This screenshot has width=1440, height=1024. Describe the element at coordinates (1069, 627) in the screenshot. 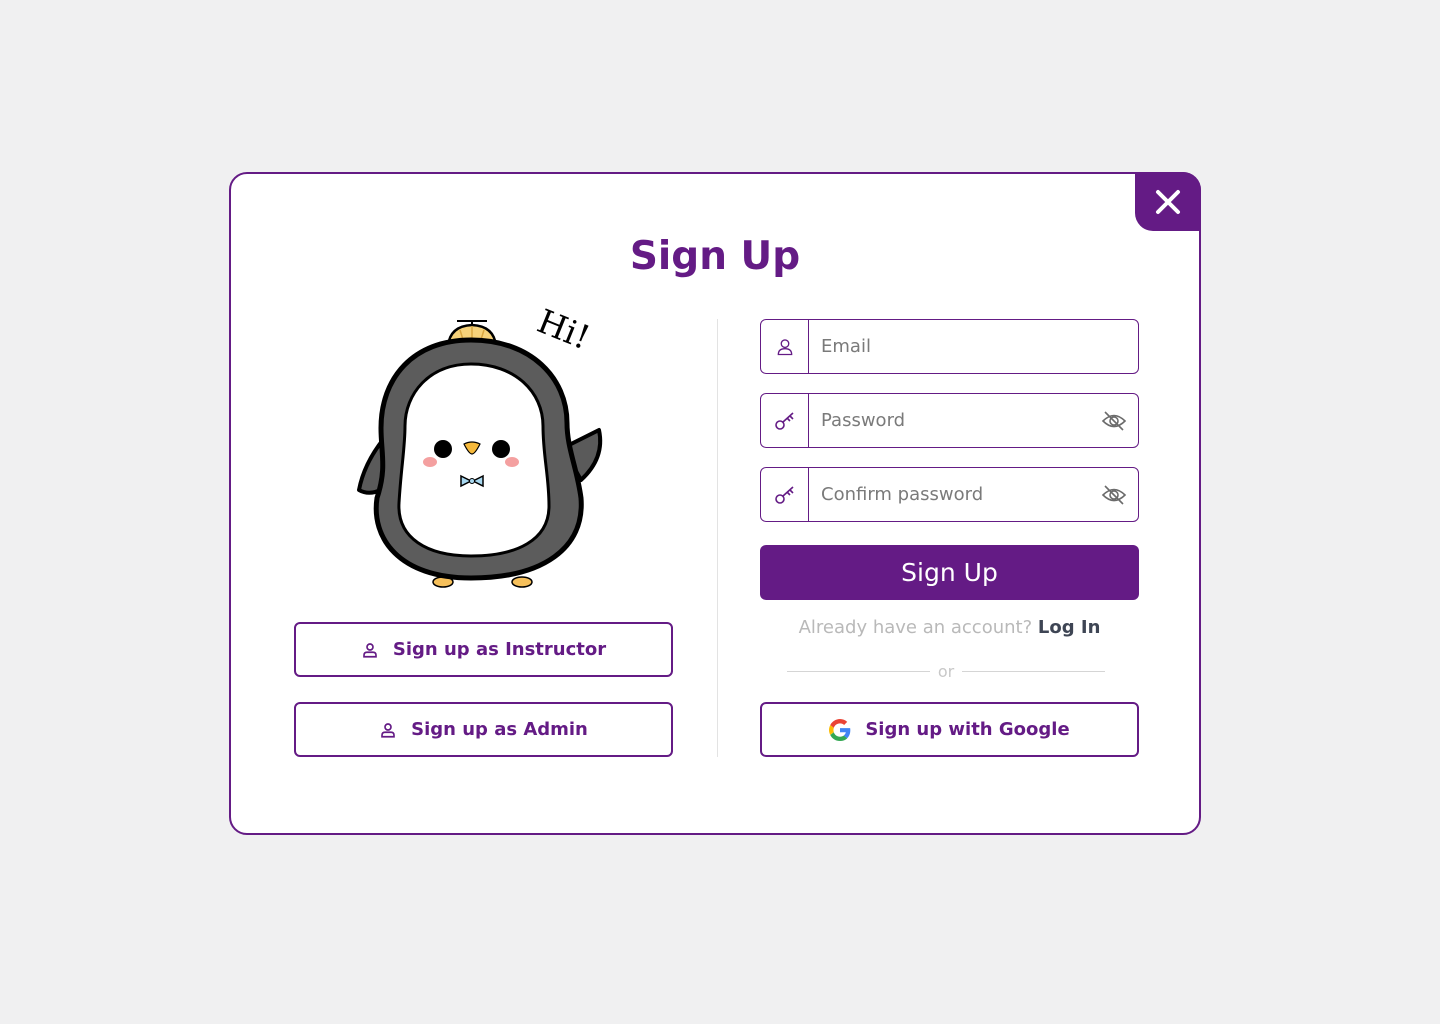

I see `login-link: Log In` at that location.